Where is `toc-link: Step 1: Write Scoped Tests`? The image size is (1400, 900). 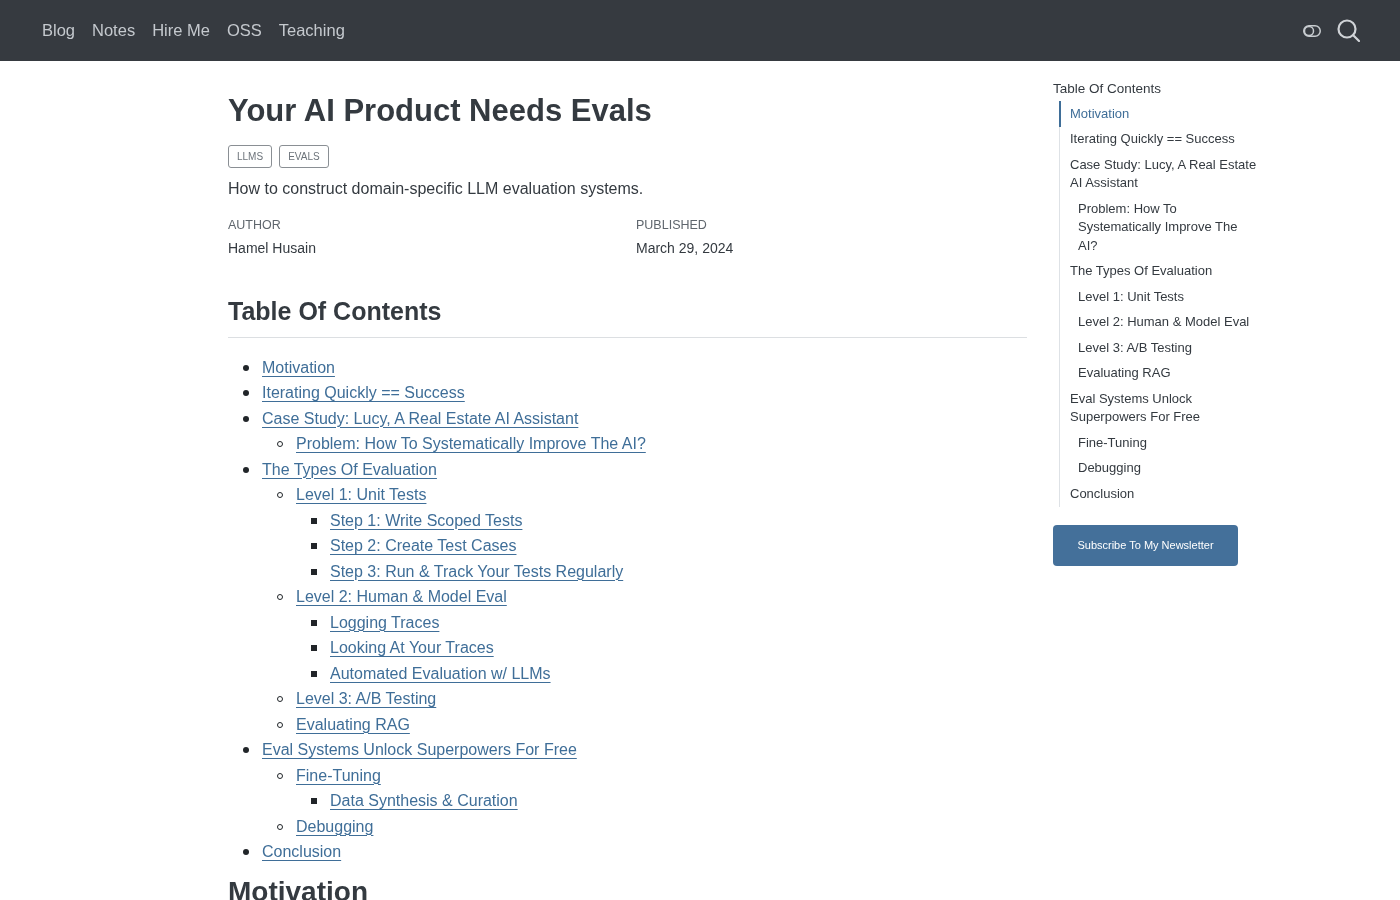 toc-link: Step 1: Write Scoped Tests is located at coordinates (426, 520).